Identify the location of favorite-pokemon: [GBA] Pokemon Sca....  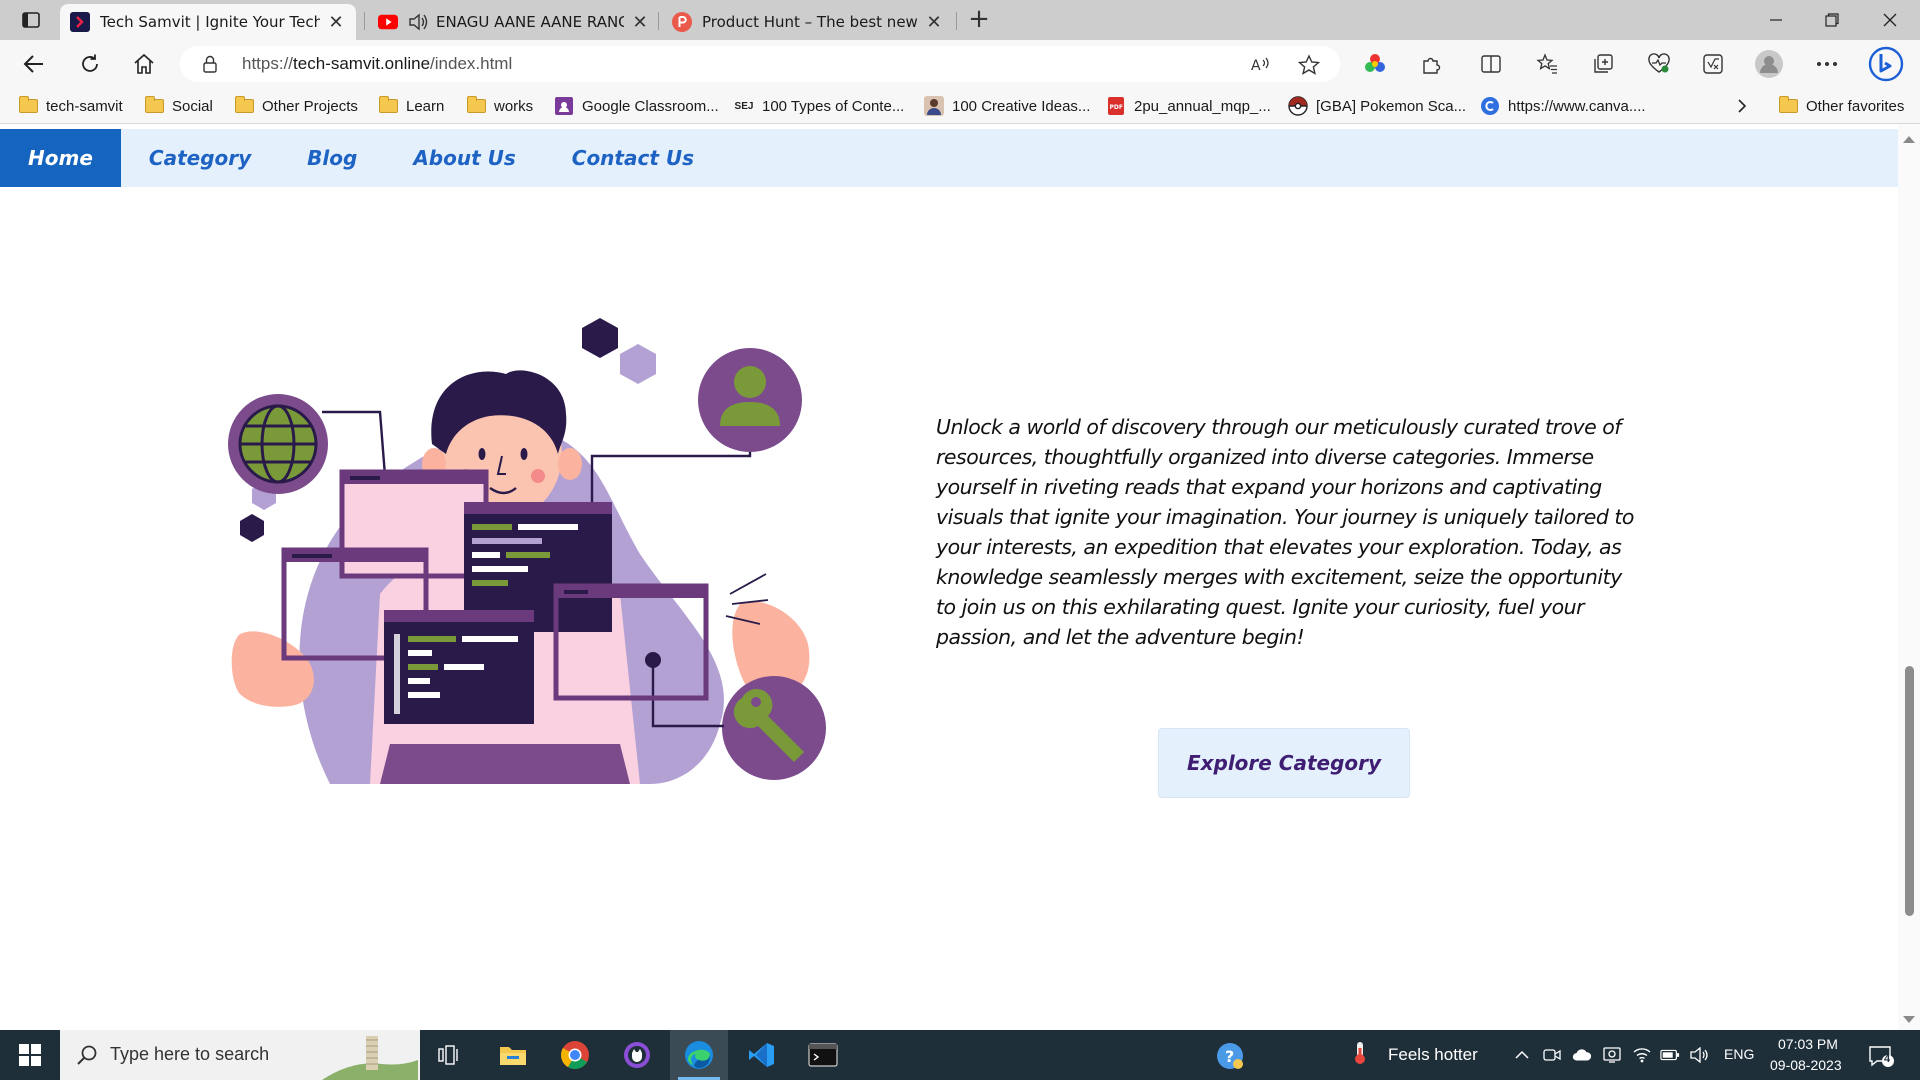
(1377, 106).